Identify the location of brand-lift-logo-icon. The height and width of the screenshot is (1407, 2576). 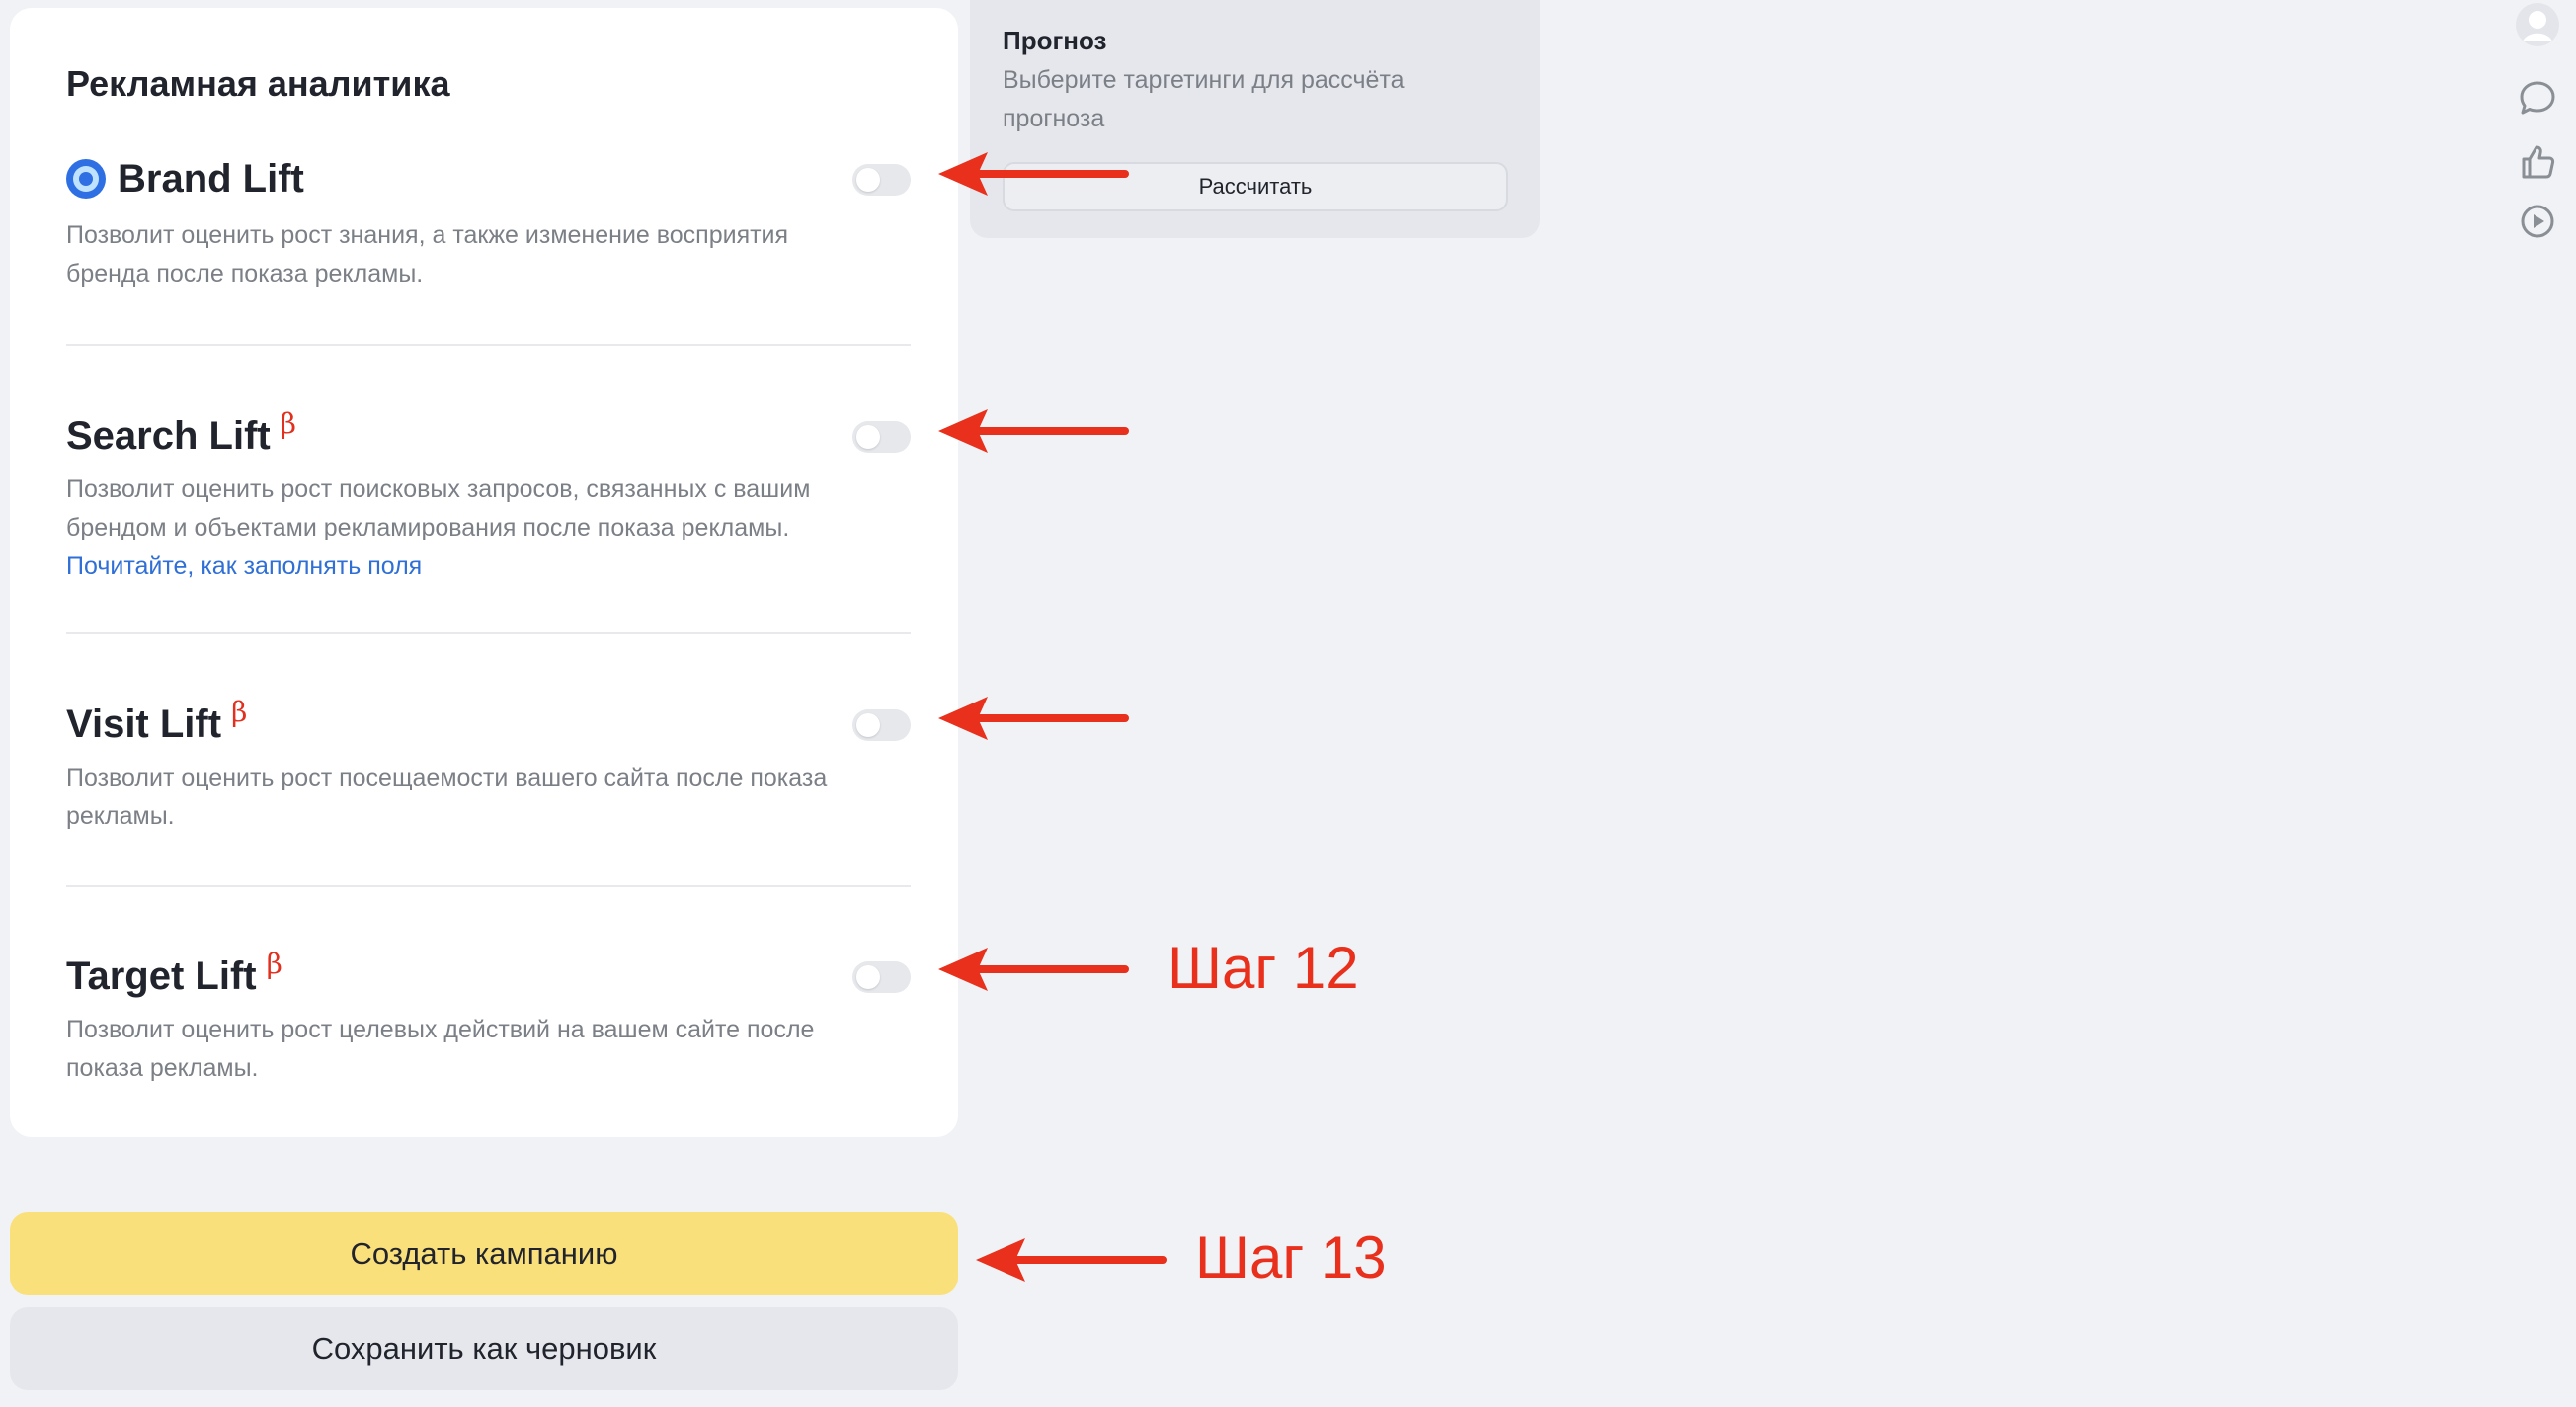
(86, 179).